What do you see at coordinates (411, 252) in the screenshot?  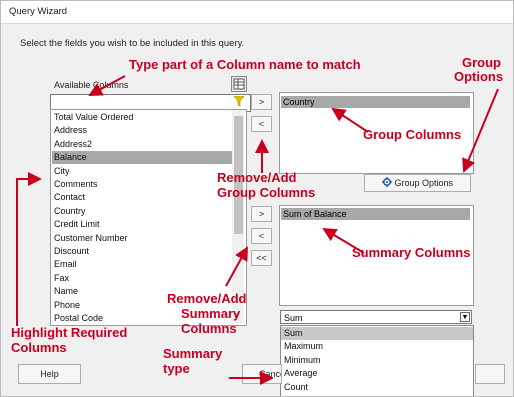 I see `annotation-summary-columns: Summary Columns` at bounding box center [411, 252].